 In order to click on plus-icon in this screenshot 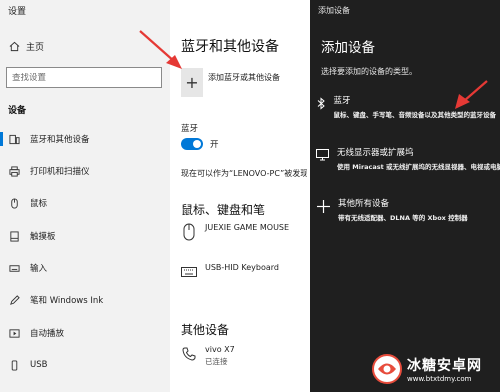, I will do `click(323, 206)`.